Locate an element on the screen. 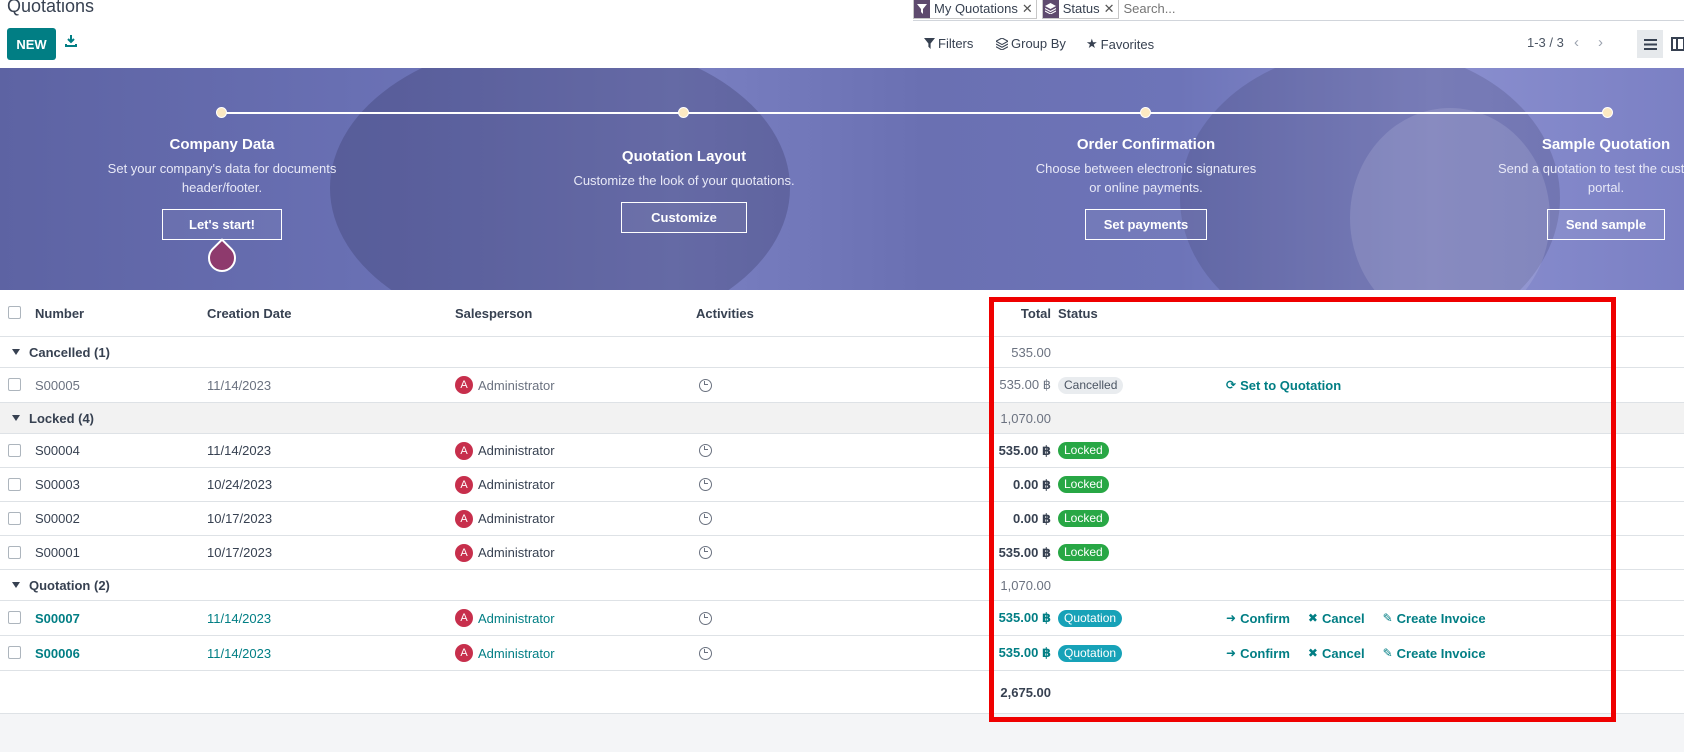 This screenshot has width=1684, height=752. step-title: Sample Quotation is located at coordinates (1606, 144).